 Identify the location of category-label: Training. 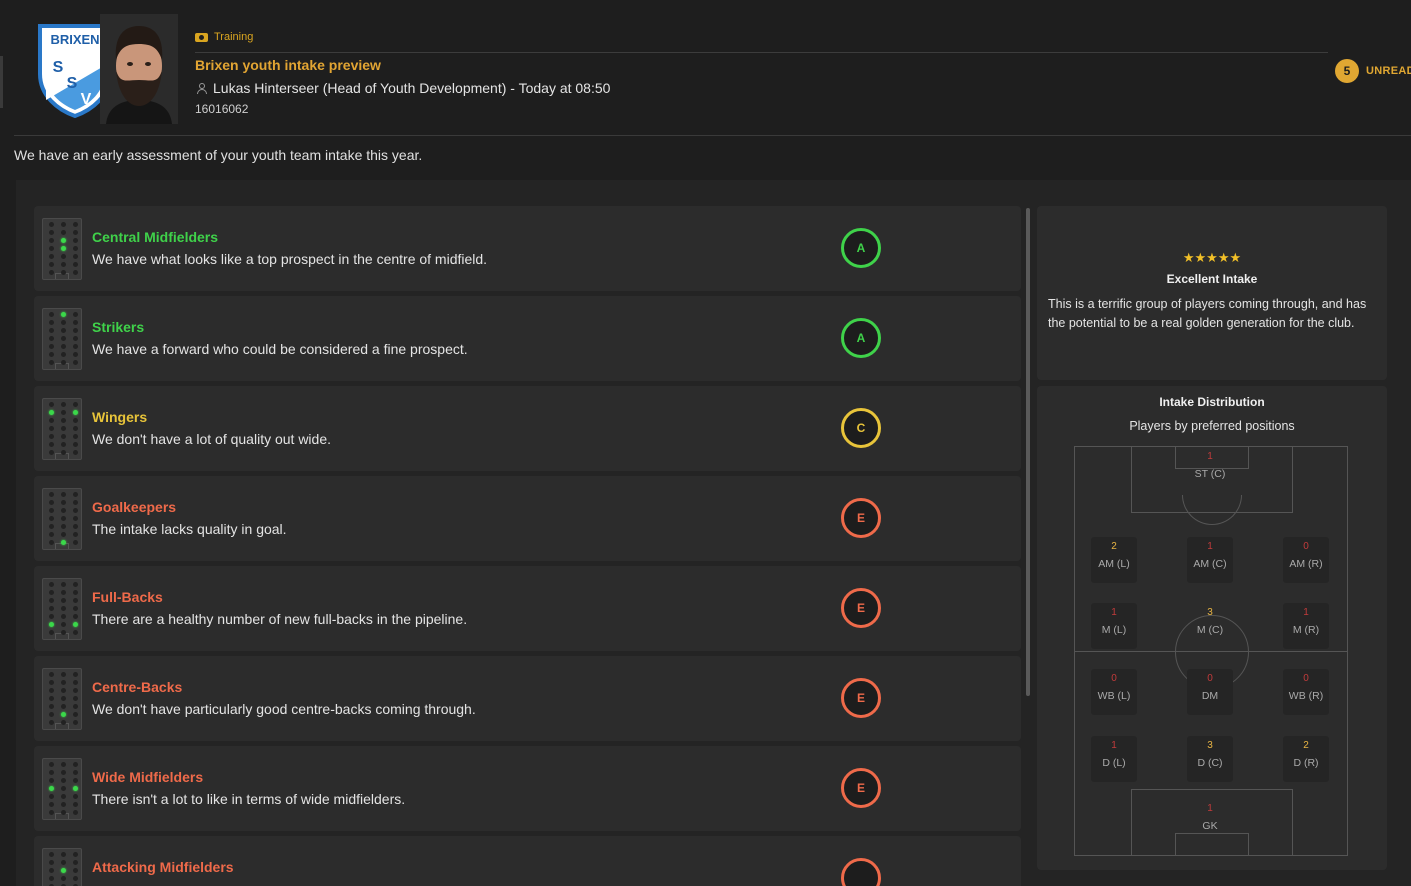
(234, 37).